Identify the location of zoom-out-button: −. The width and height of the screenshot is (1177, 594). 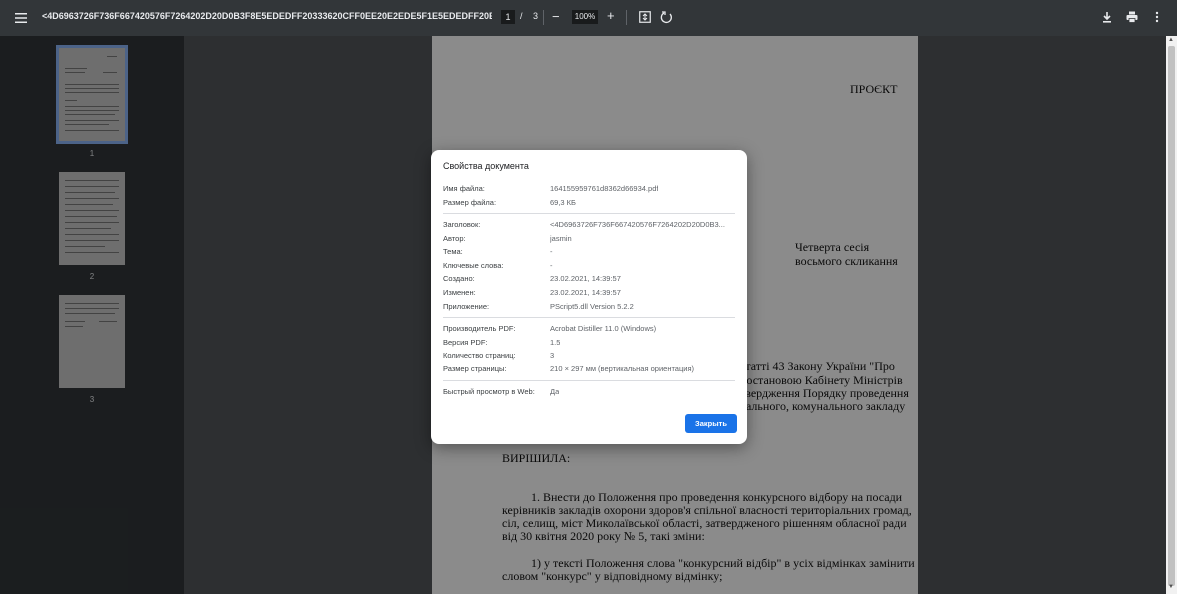
(556, 17).